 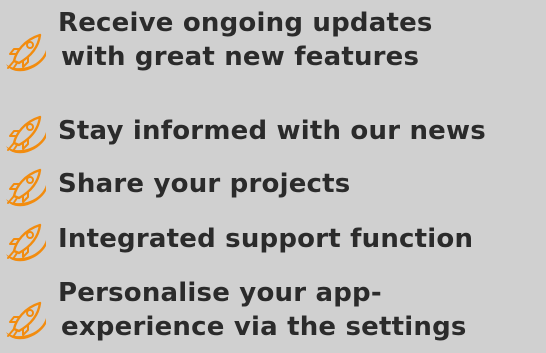 I want to click on feature-label-line: Share your projects, so click(x=204, y=184).